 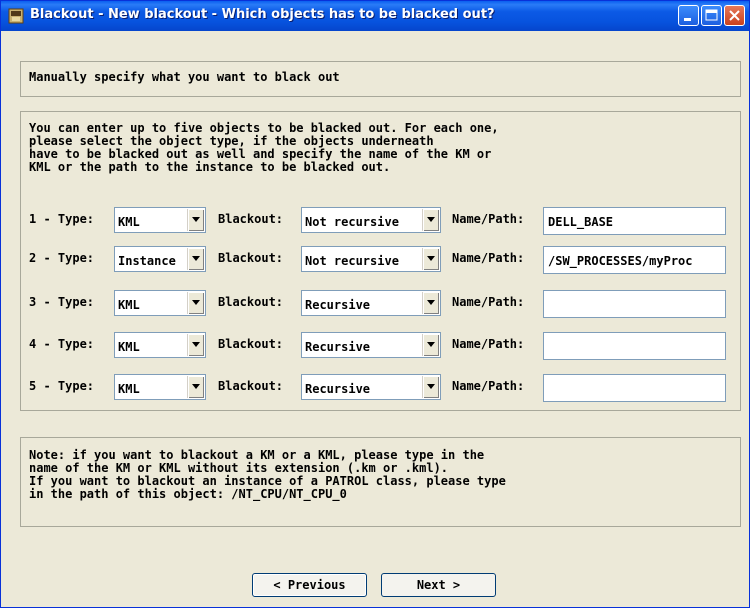 What do you see at coordinates (438, 585) in the screenshot?
I see `next-button: Next >` at bounding box center [438, 585].